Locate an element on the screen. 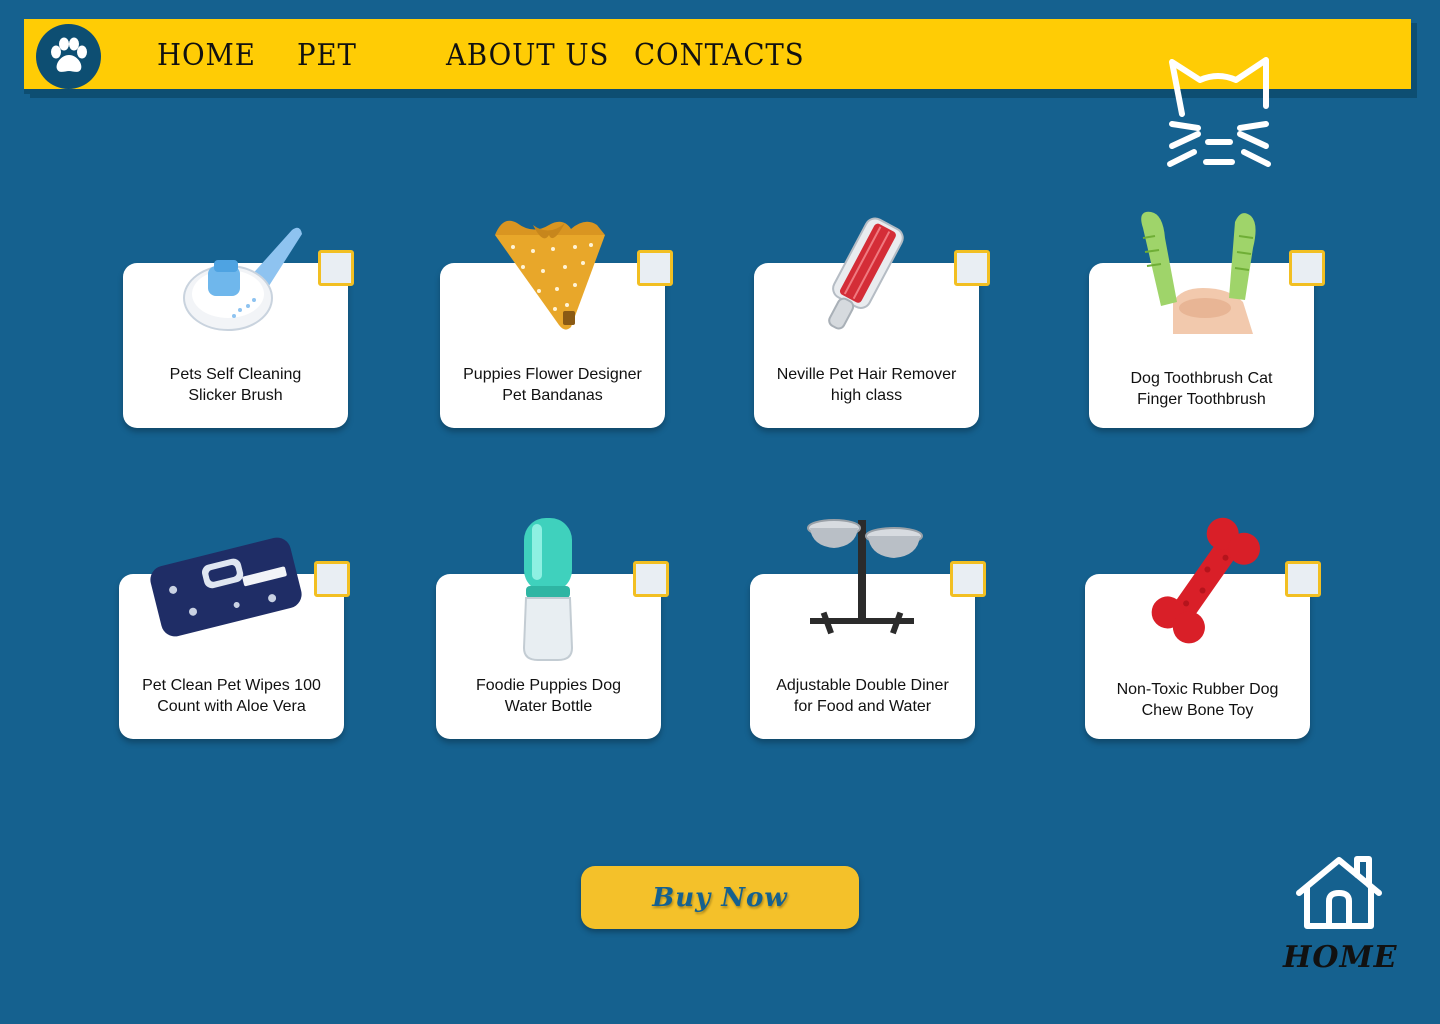  paw-logo-icon is located at coordinates (68, 56).